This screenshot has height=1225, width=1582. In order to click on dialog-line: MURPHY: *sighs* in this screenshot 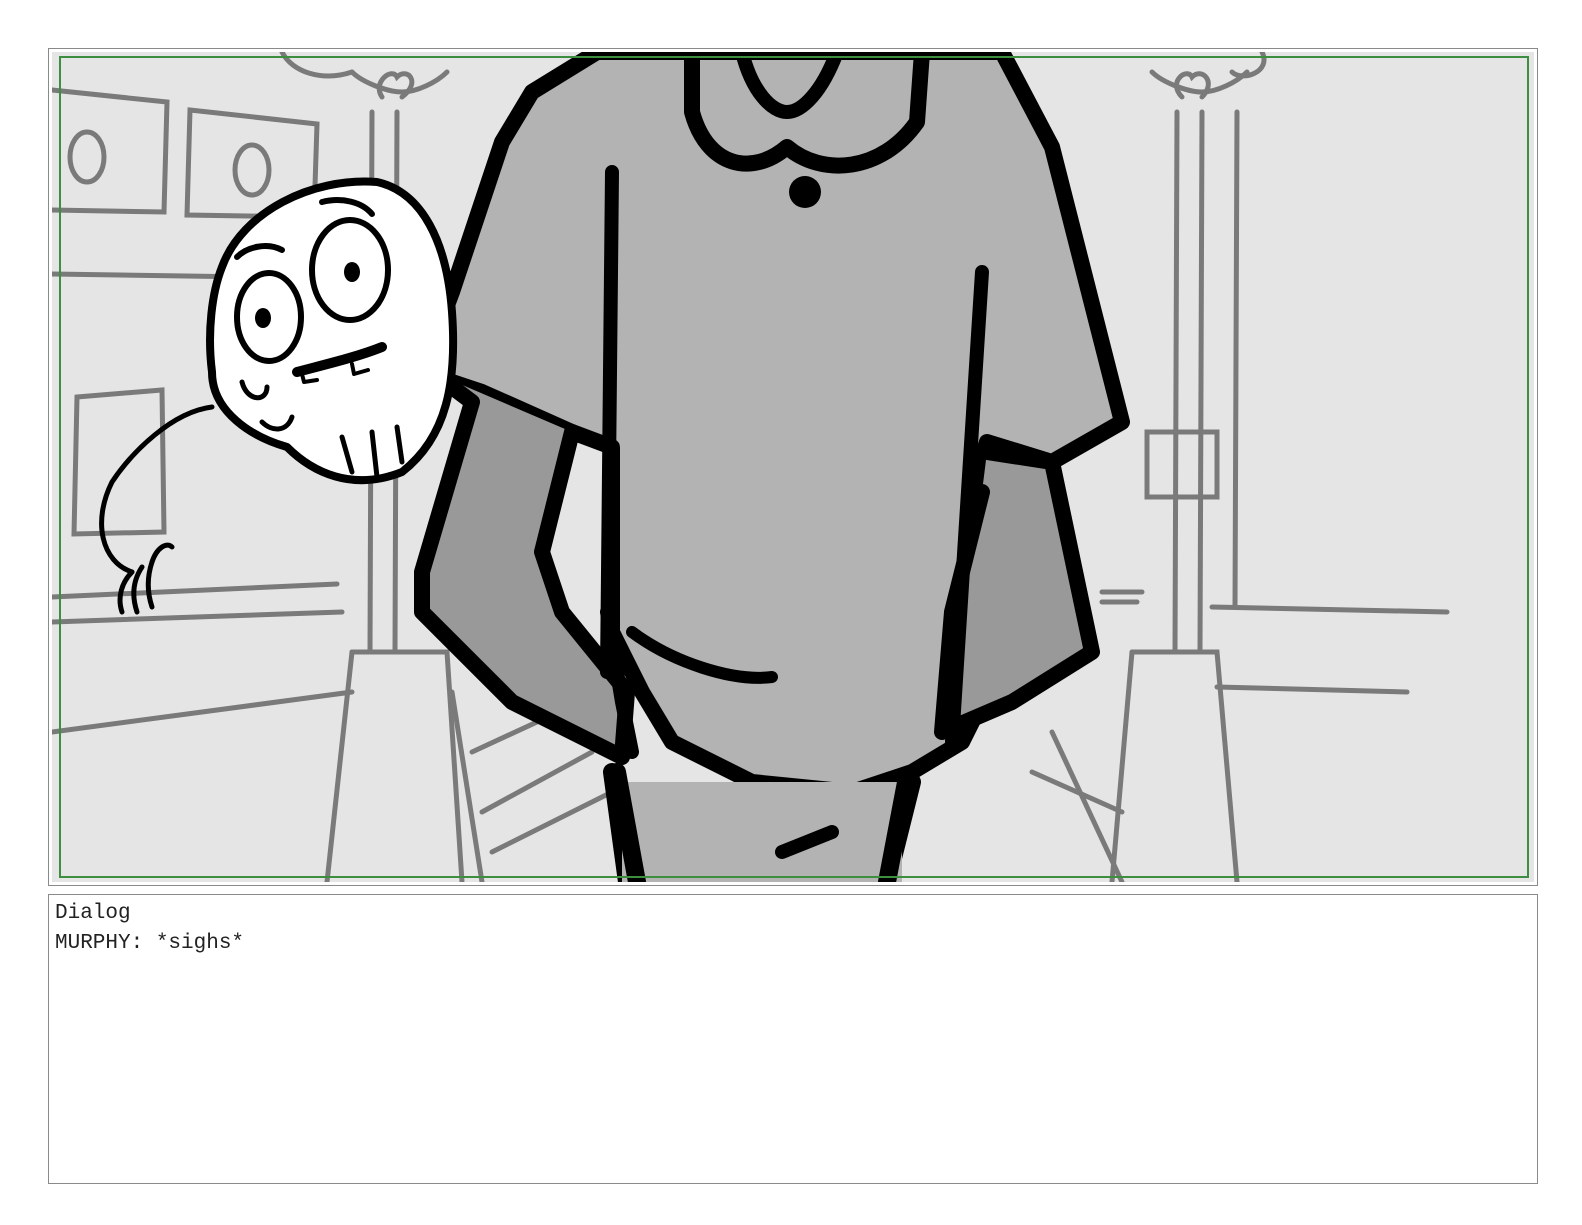, I will do `click(150, 943)`.